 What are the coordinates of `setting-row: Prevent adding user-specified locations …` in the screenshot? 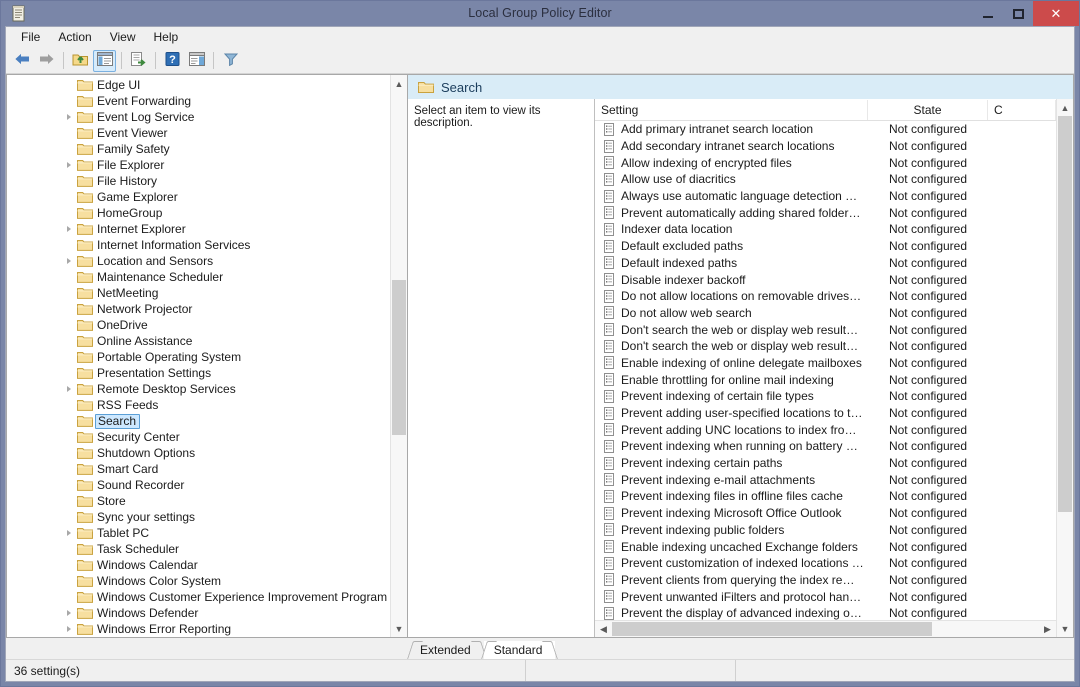 It's located at (825, 413).